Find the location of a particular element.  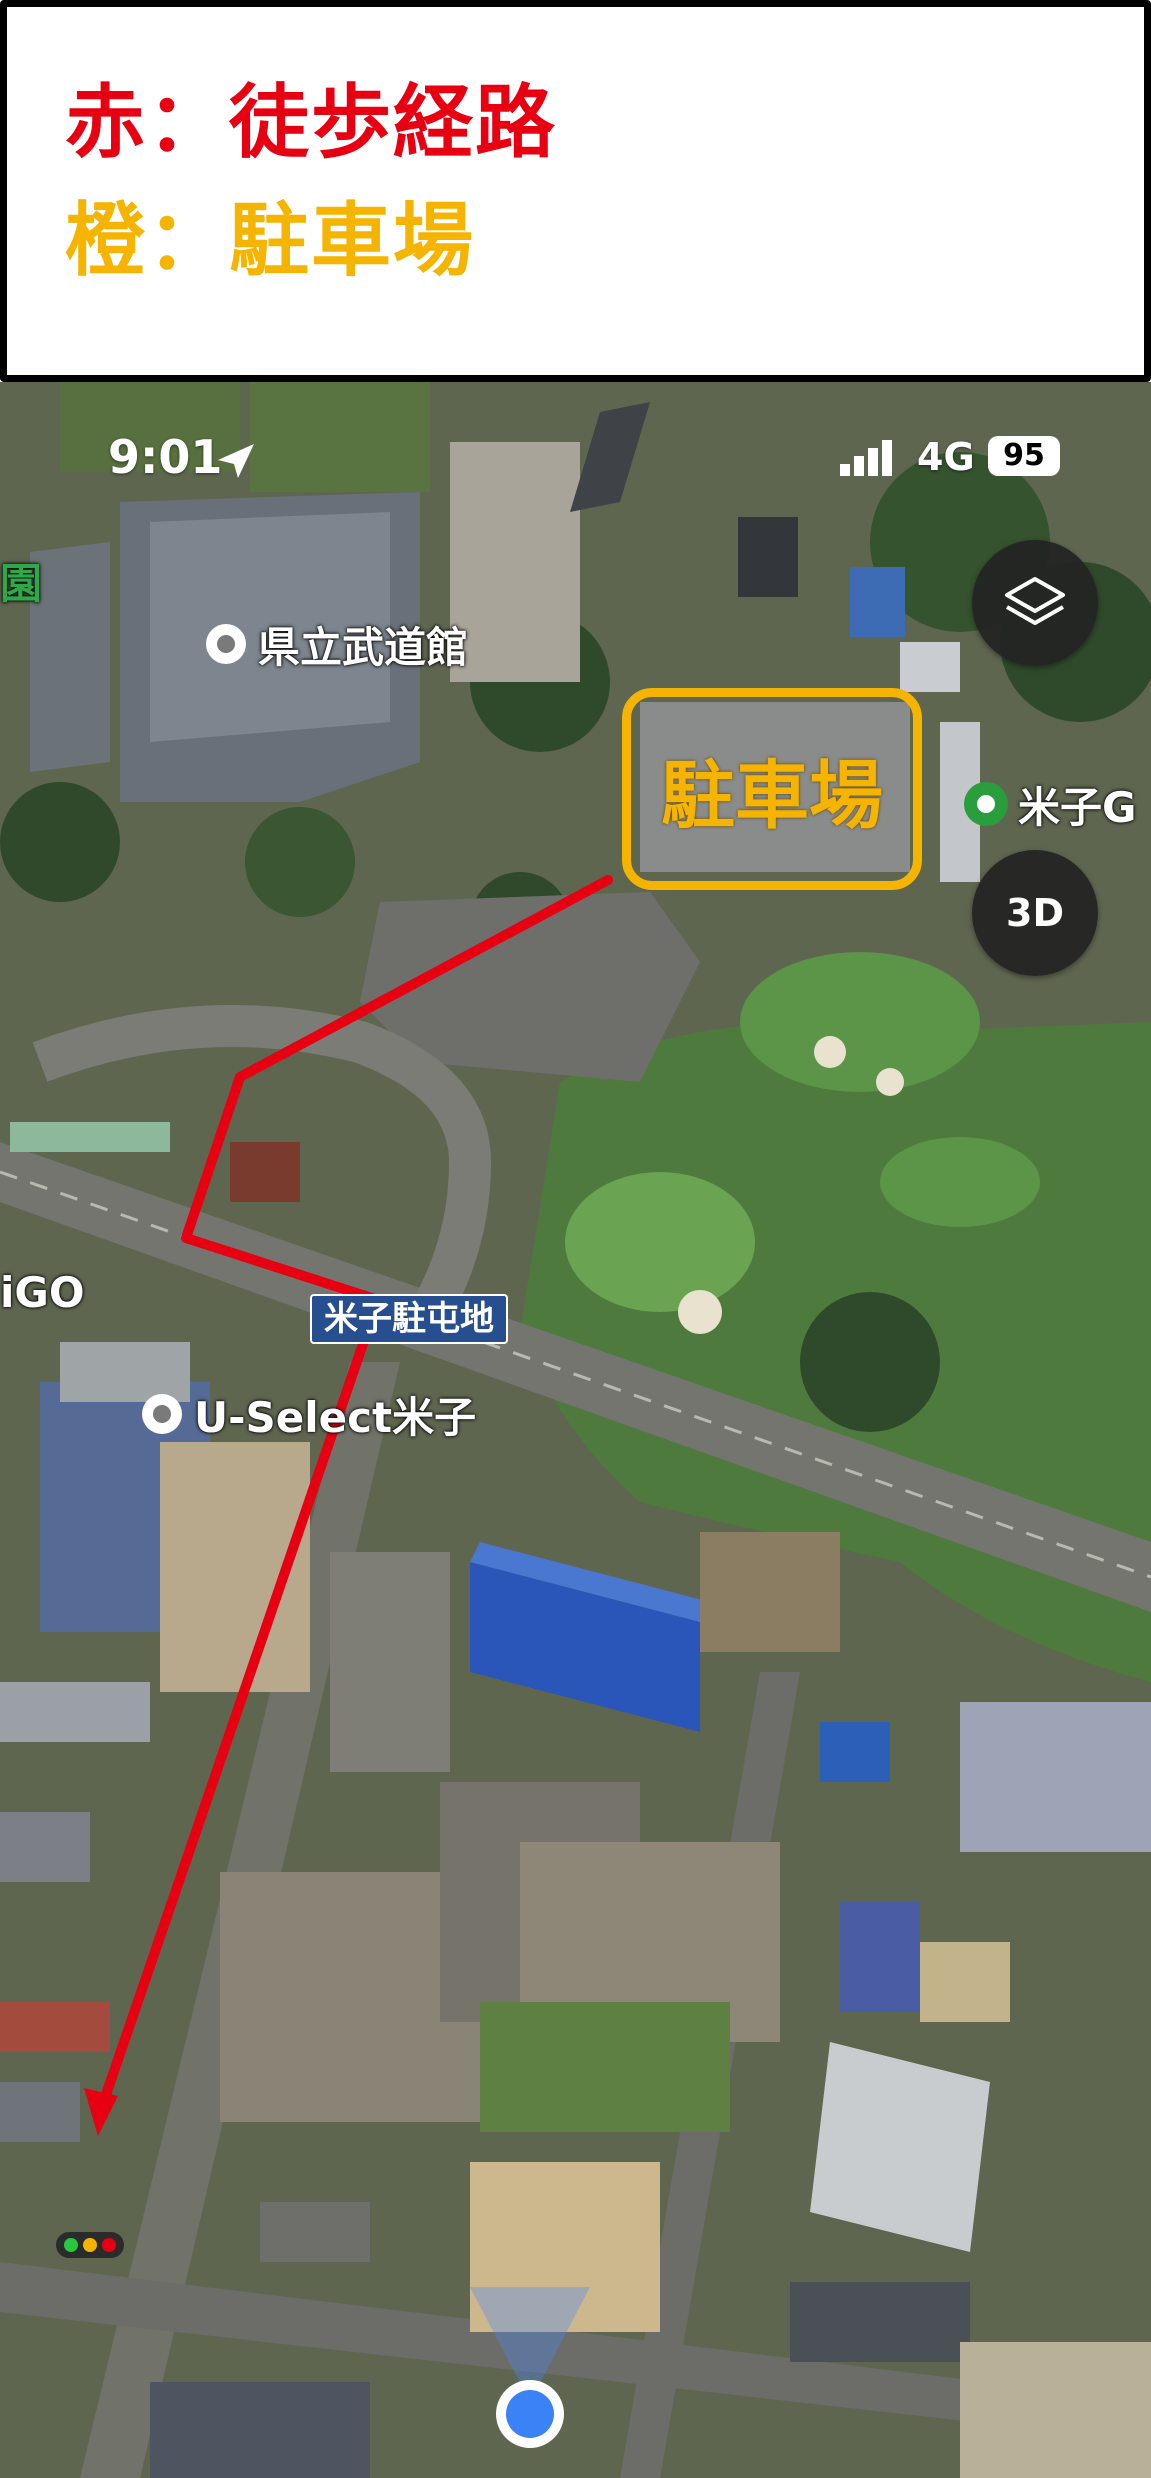

parking-label: 駐車場 is located at coordinates (772, 795).